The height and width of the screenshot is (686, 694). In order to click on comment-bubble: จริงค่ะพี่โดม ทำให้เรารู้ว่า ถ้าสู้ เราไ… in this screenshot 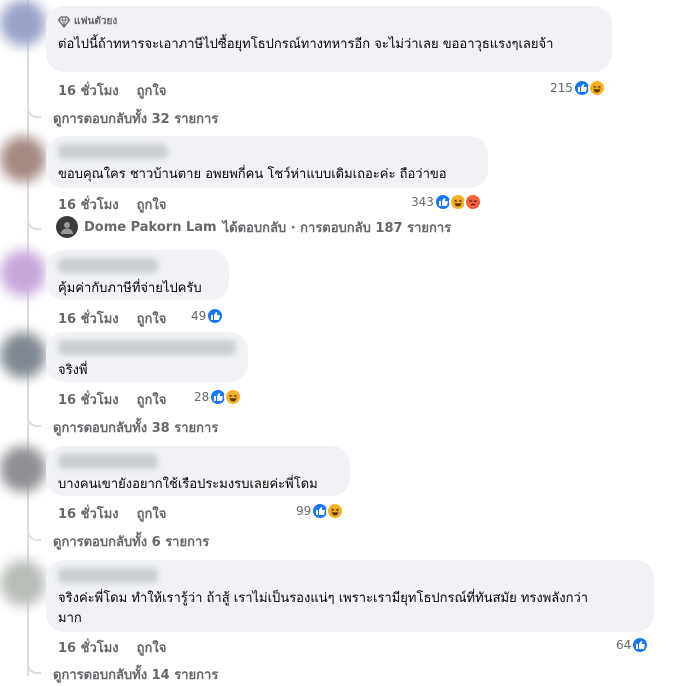, I will do `click(350, 596)`.